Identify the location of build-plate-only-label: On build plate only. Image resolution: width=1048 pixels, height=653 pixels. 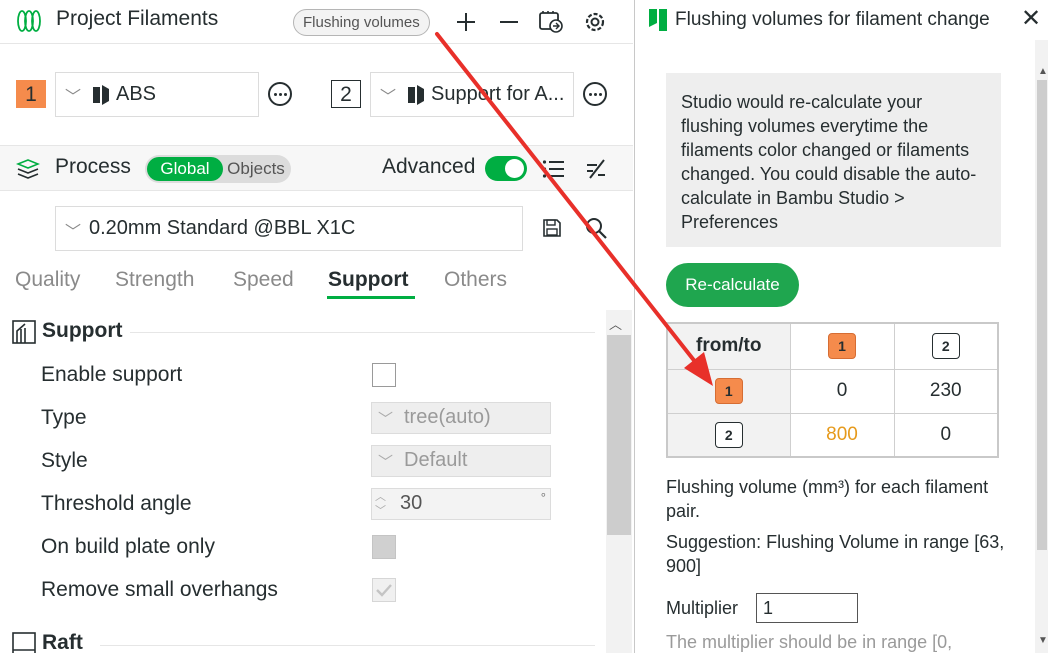
(128, 546).